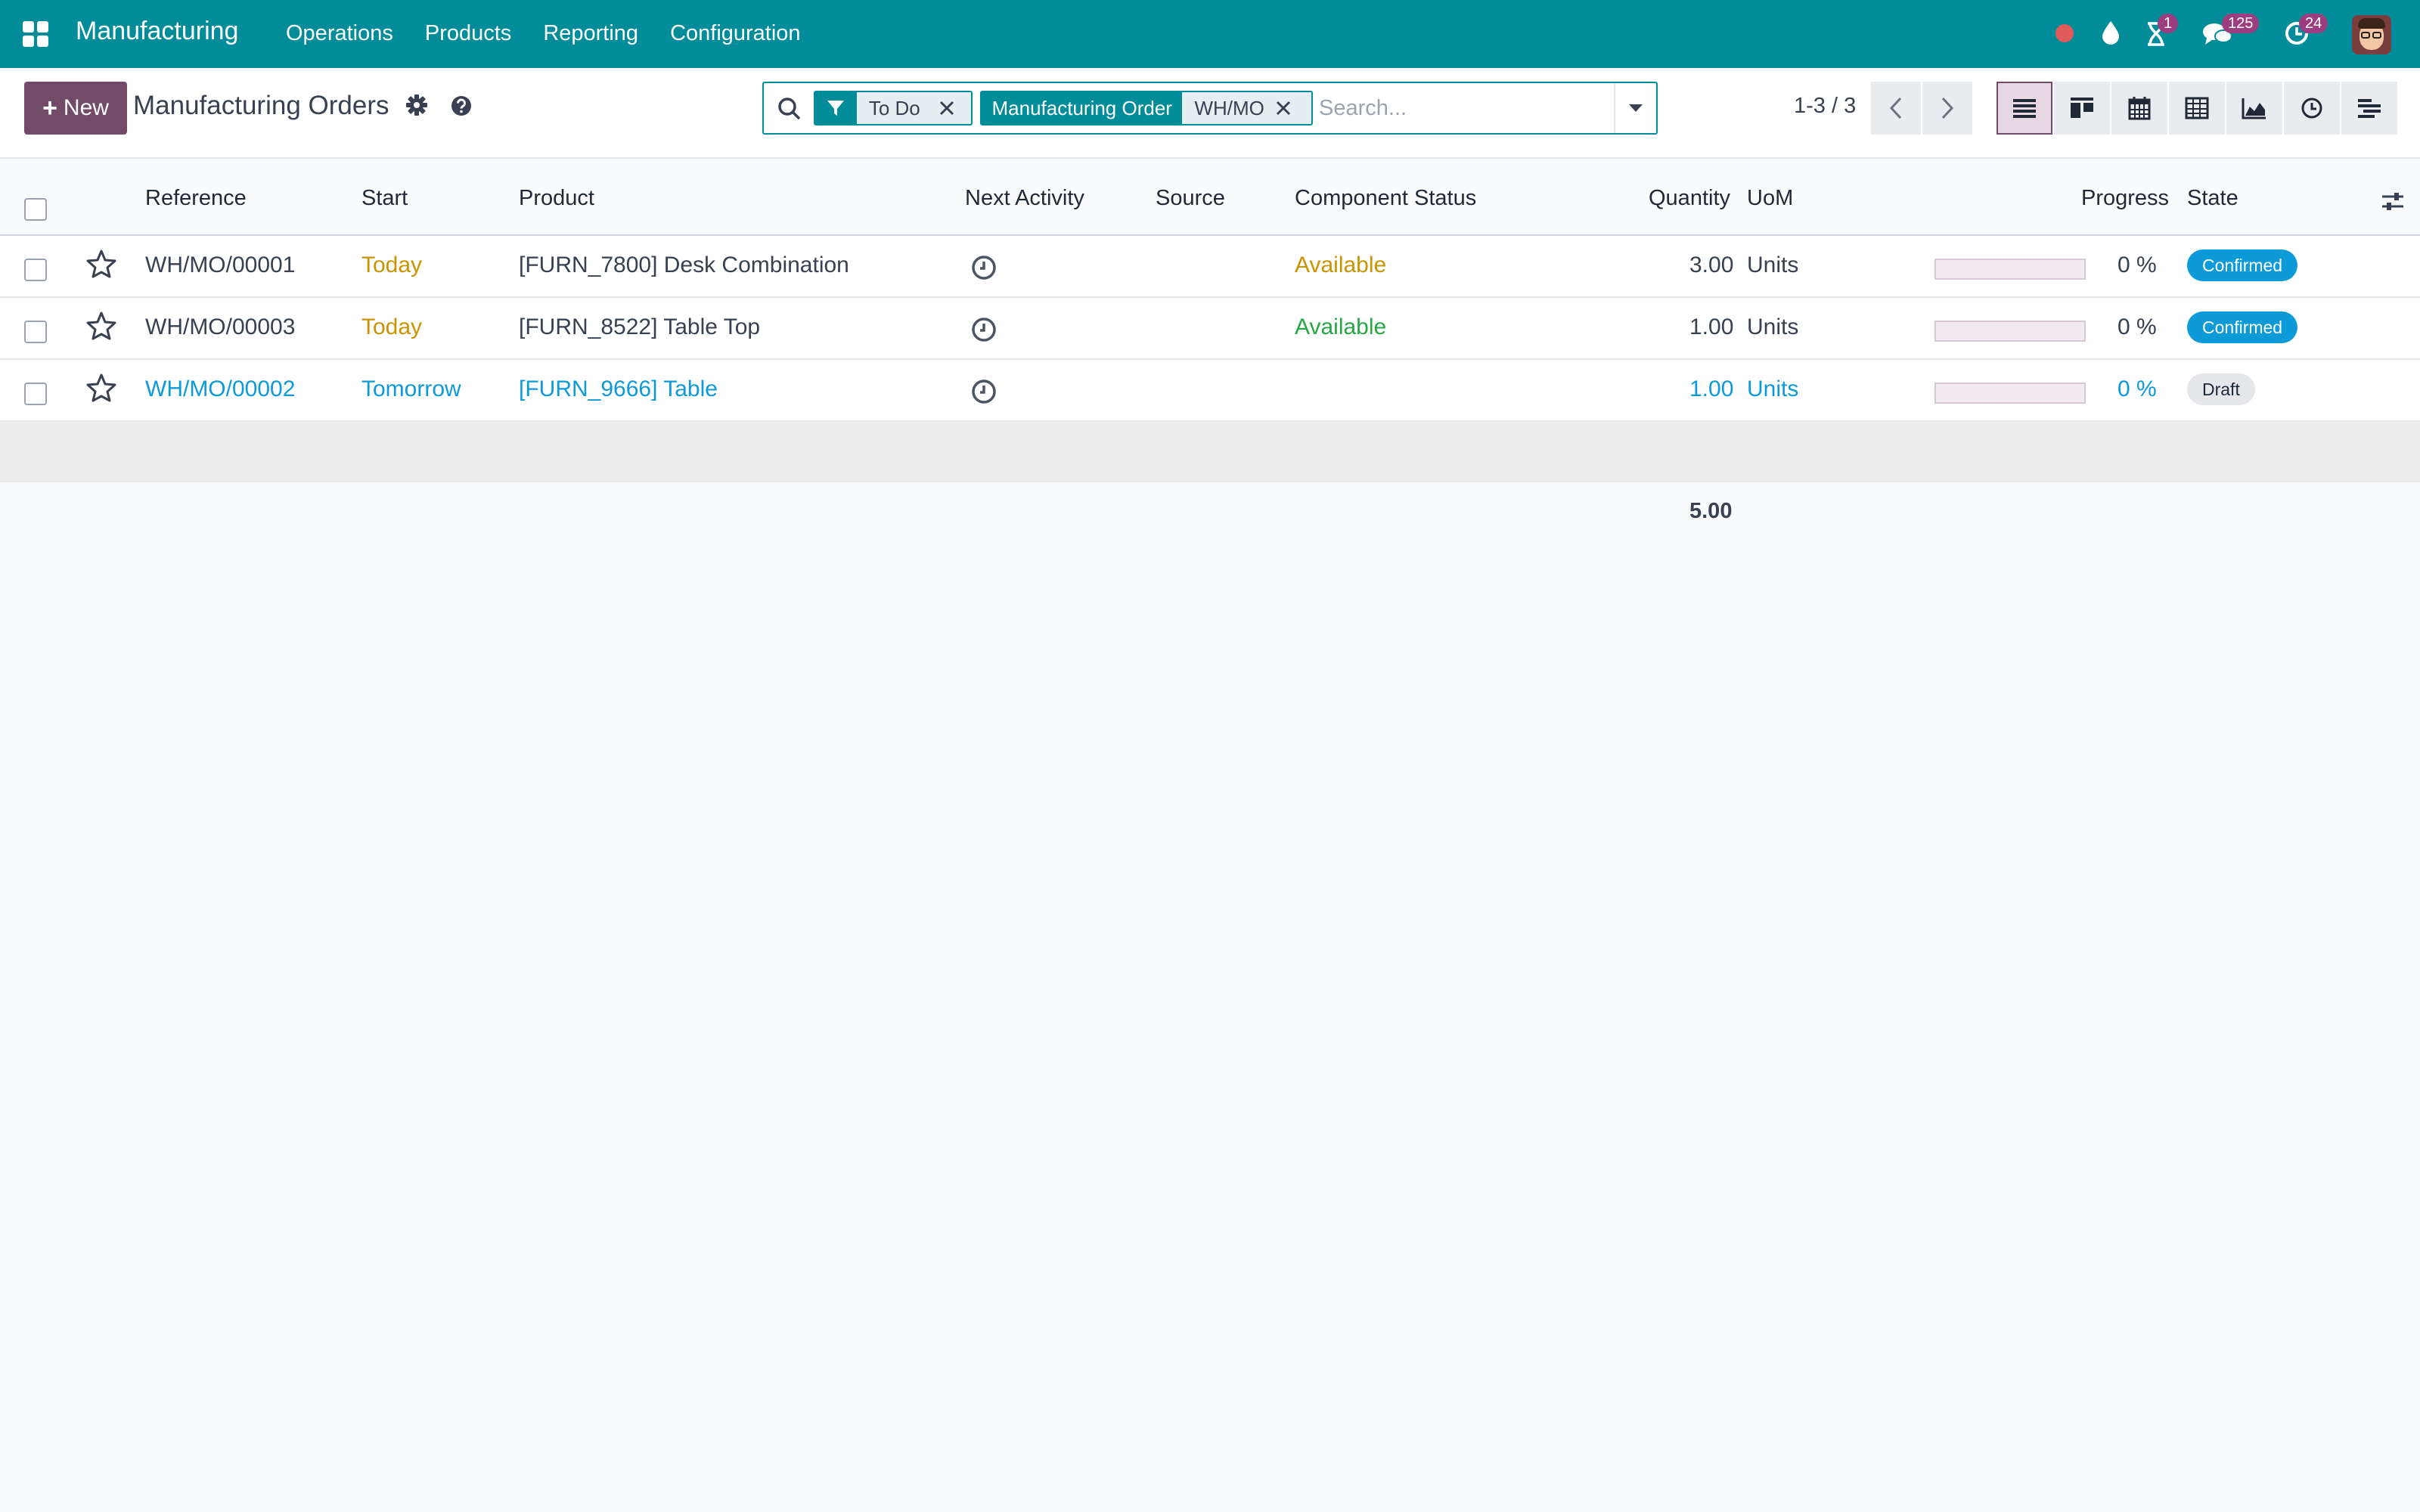 This screenshot has width=2420, height=1512. I want to click on cell-reference: WH/MO/00001, so click(221, 265).